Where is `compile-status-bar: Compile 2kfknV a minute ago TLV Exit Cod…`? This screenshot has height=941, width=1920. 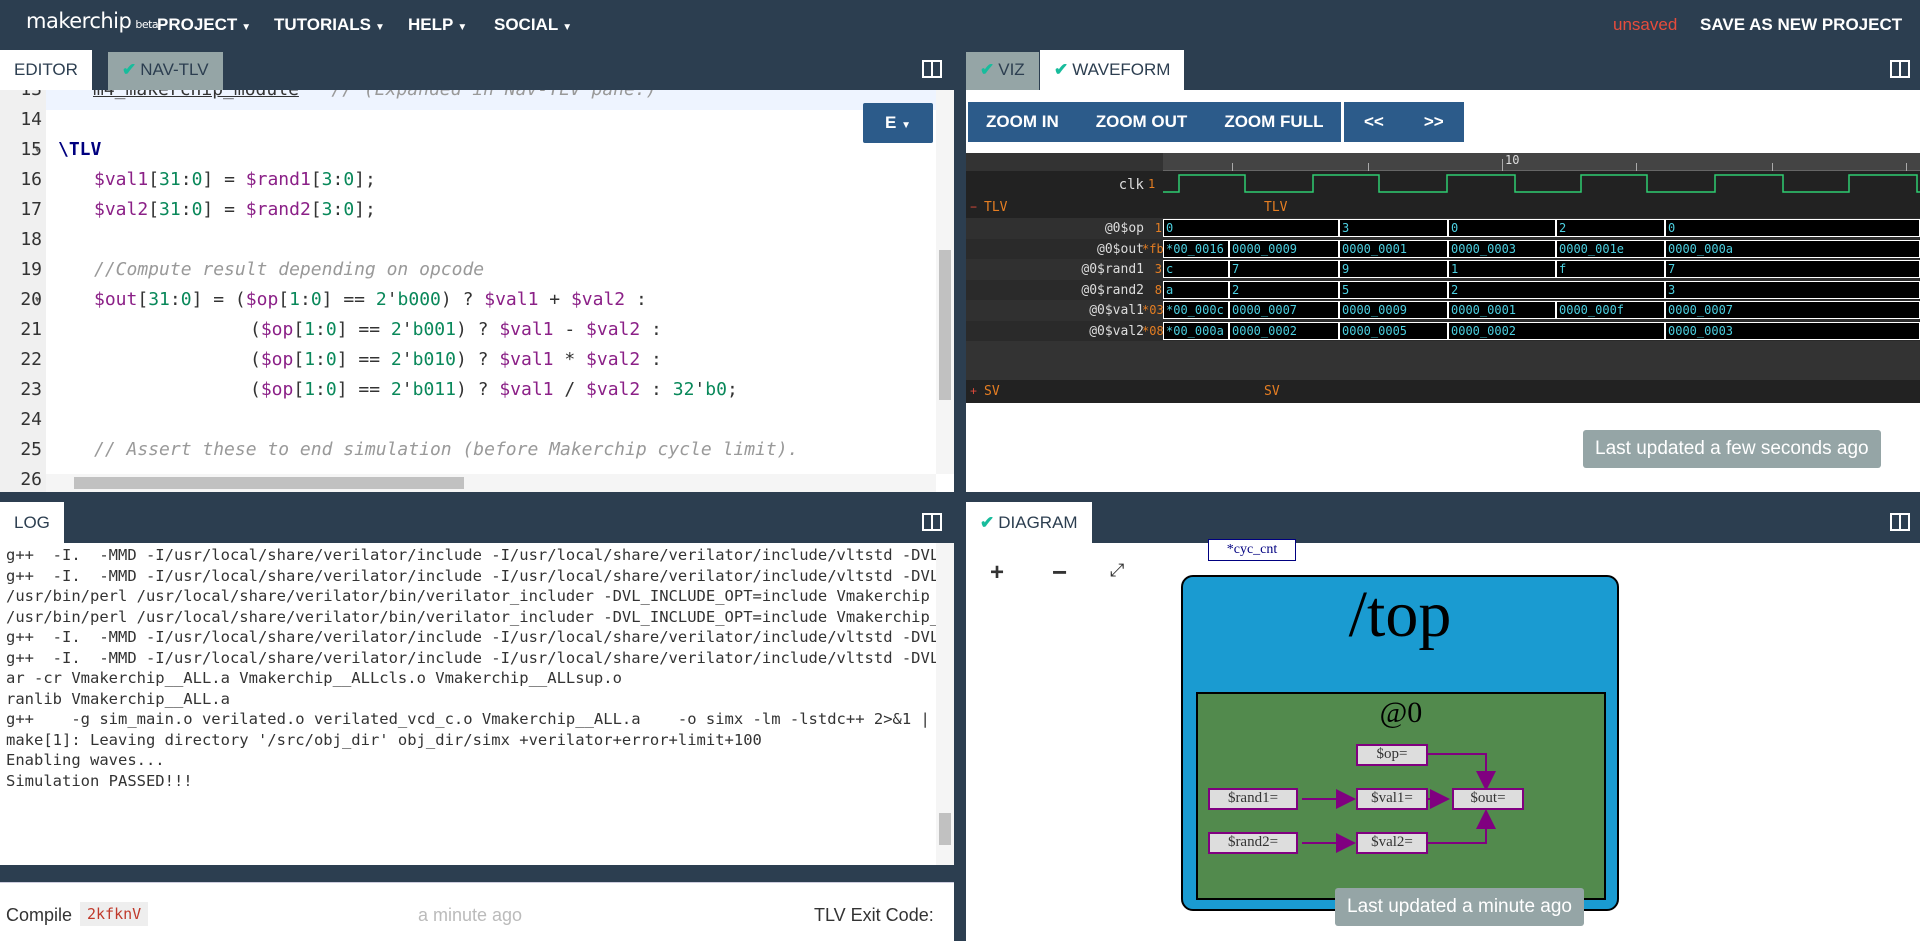
compile-status-bar: Compile 2kfknV a minute ago TLV Exit Cod… is located at coordinates (477, 911).